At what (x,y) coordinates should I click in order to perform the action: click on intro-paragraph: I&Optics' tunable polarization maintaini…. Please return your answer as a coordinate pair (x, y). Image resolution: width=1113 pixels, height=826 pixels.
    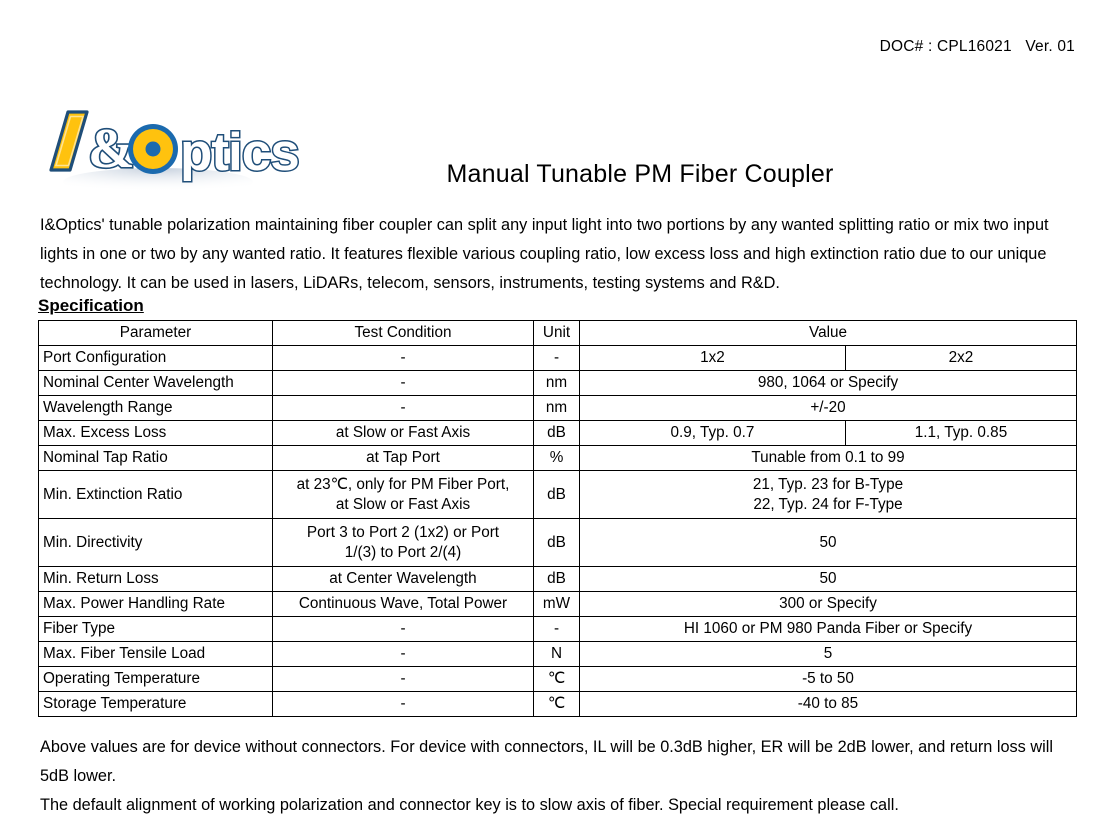
    Looking at the image, I should click on (544, 254).